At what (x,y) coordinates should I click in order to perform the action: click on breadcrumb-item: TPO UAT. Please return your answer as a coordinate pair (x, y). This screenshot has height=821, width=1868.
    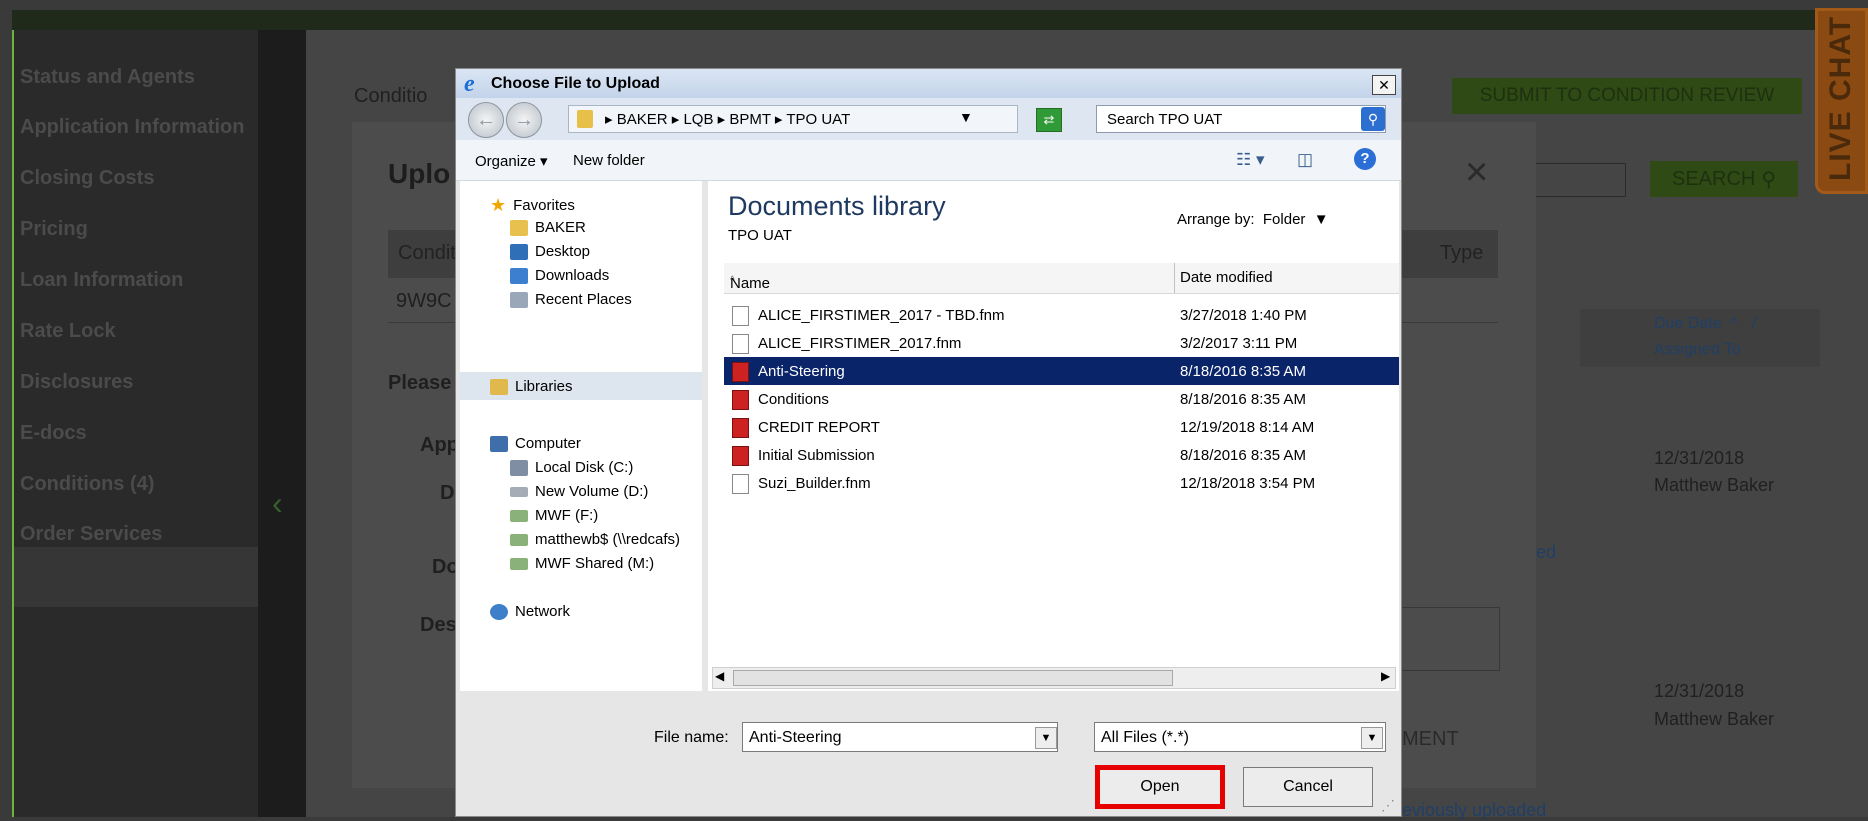
    Looking at the image, I should click on (818, 119).